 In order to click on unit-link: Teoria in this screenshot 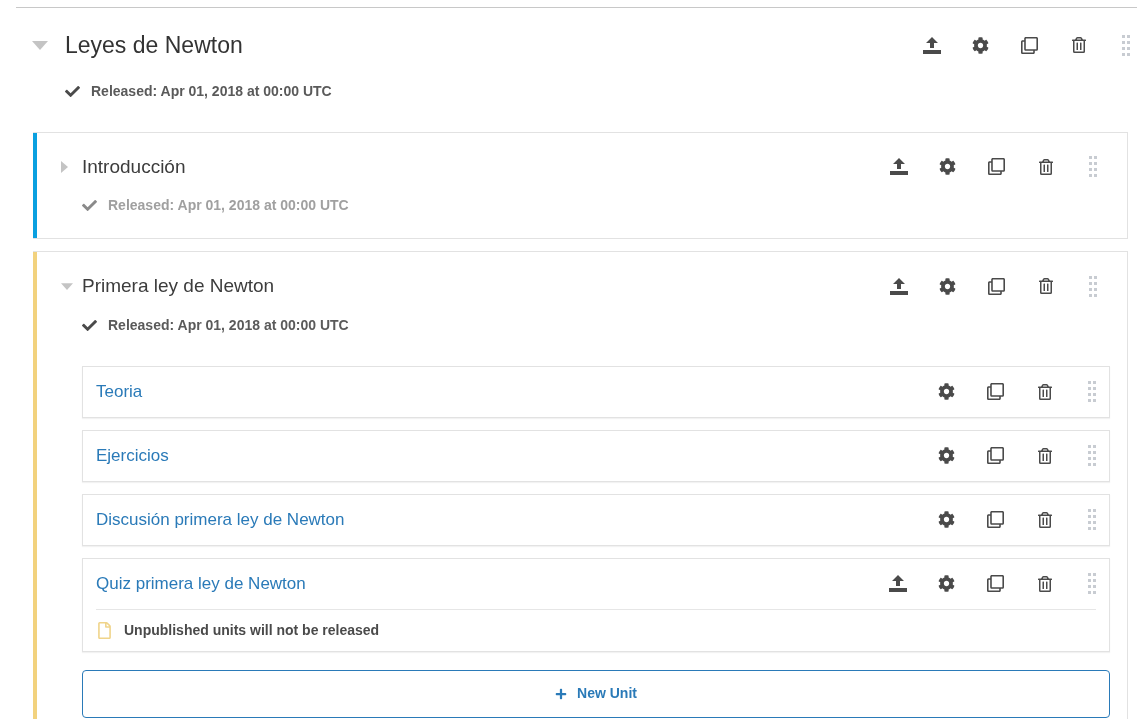, I will do `click(484, 391)`.